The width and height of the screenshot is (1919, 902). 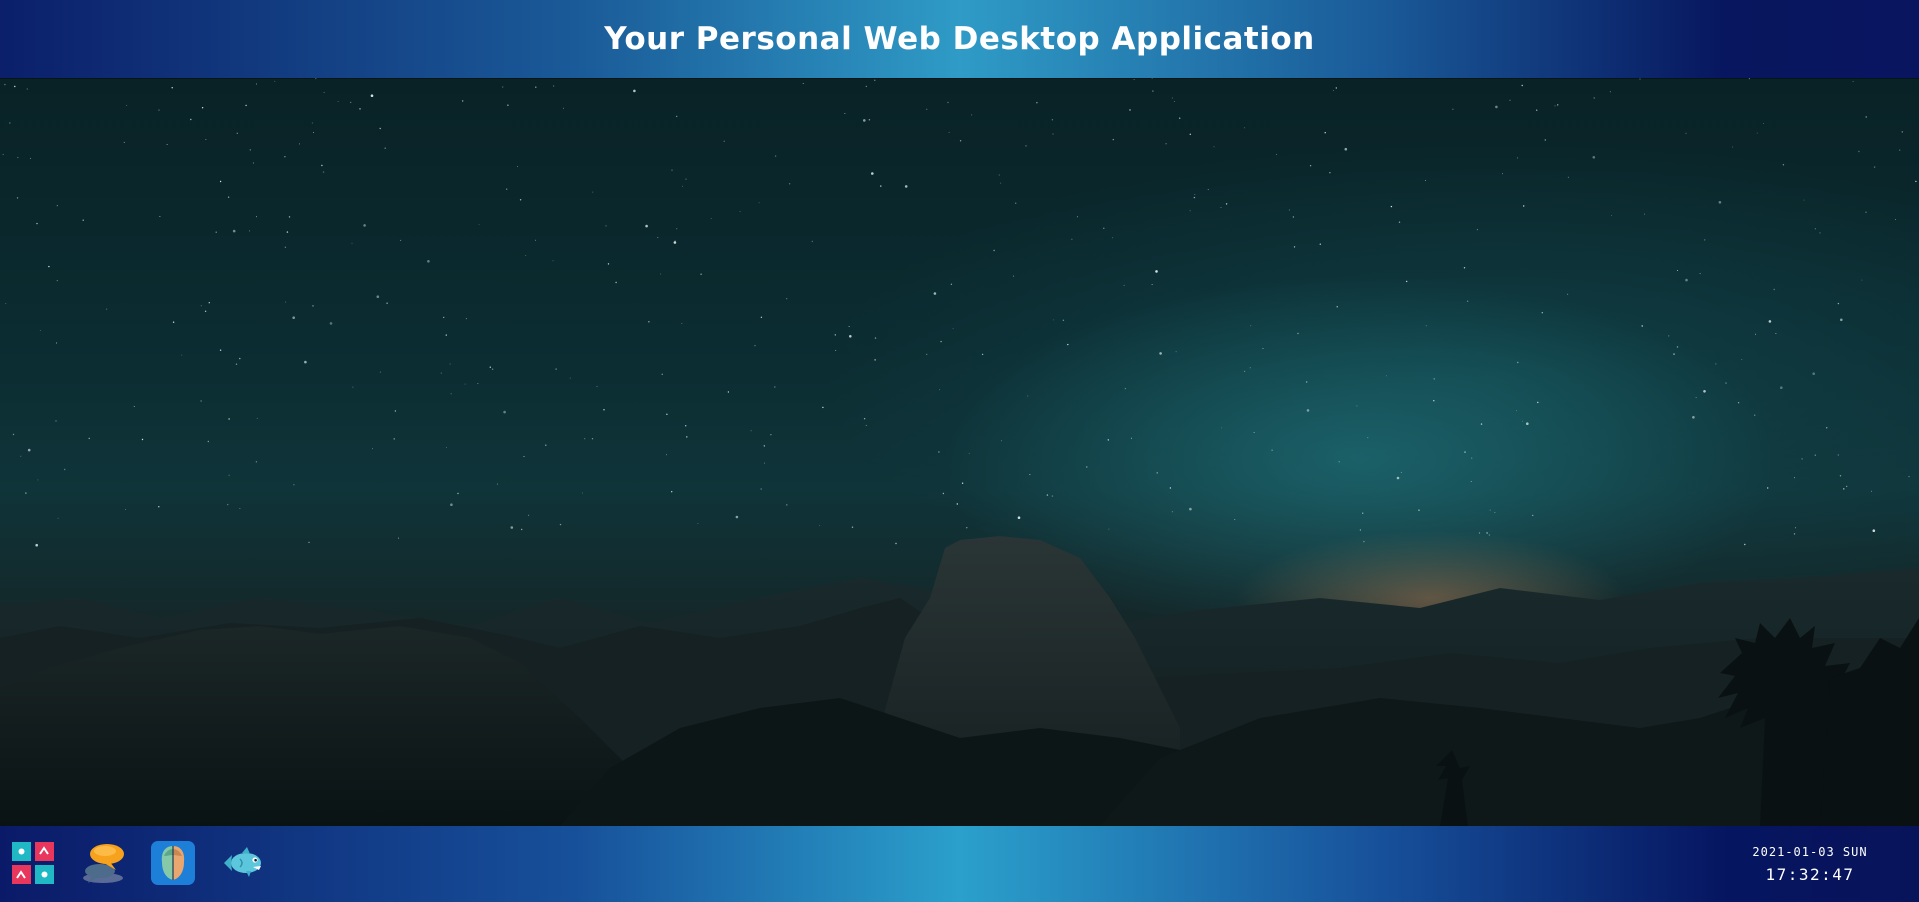 What do you see at coordinates (173, 863) in the screenshot?
I see `profile-launcher` at bounding box center [173, 863].